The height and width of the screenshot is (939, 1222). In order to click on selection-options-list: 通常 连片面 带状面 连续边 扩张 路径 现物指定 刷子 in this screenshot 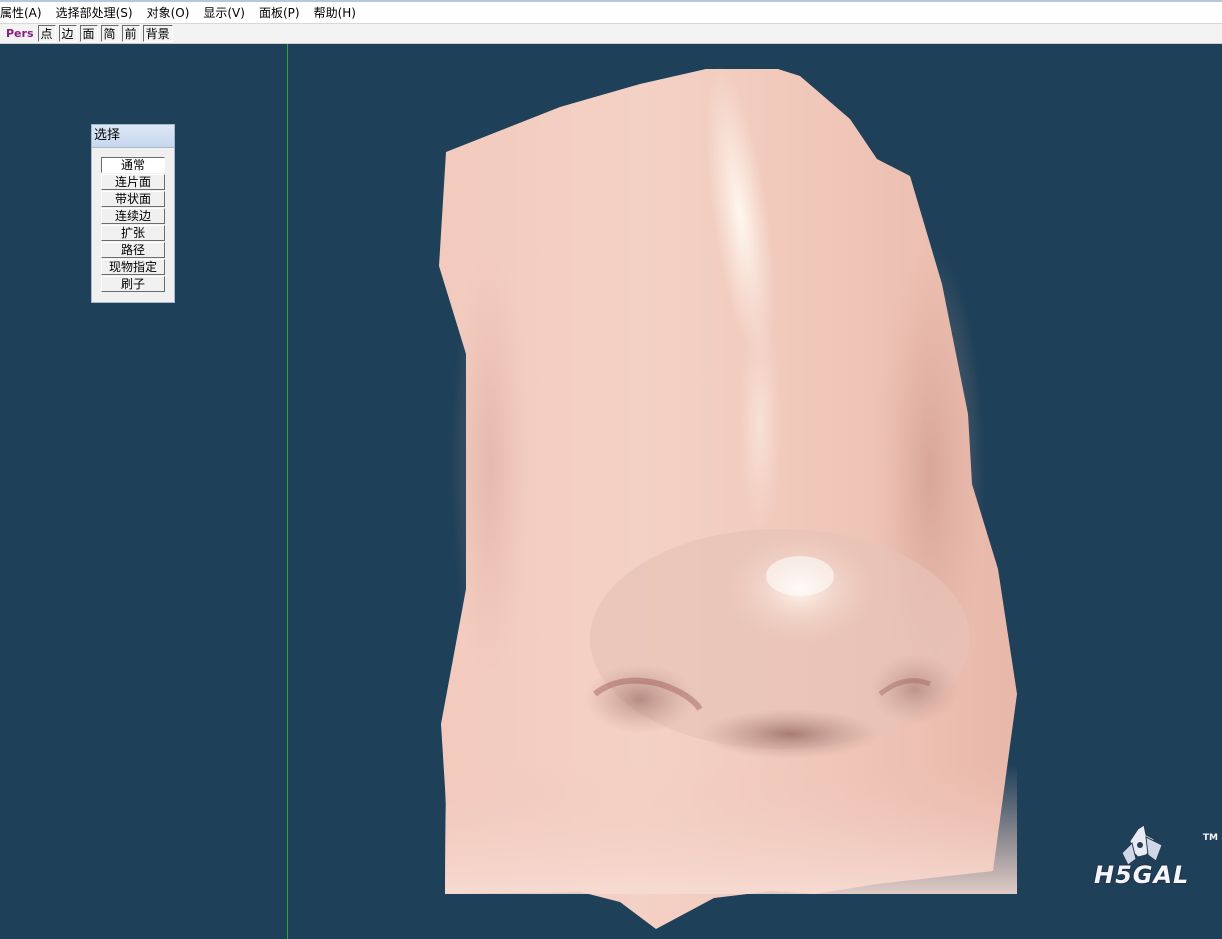, I will do `click(133, 225)`.